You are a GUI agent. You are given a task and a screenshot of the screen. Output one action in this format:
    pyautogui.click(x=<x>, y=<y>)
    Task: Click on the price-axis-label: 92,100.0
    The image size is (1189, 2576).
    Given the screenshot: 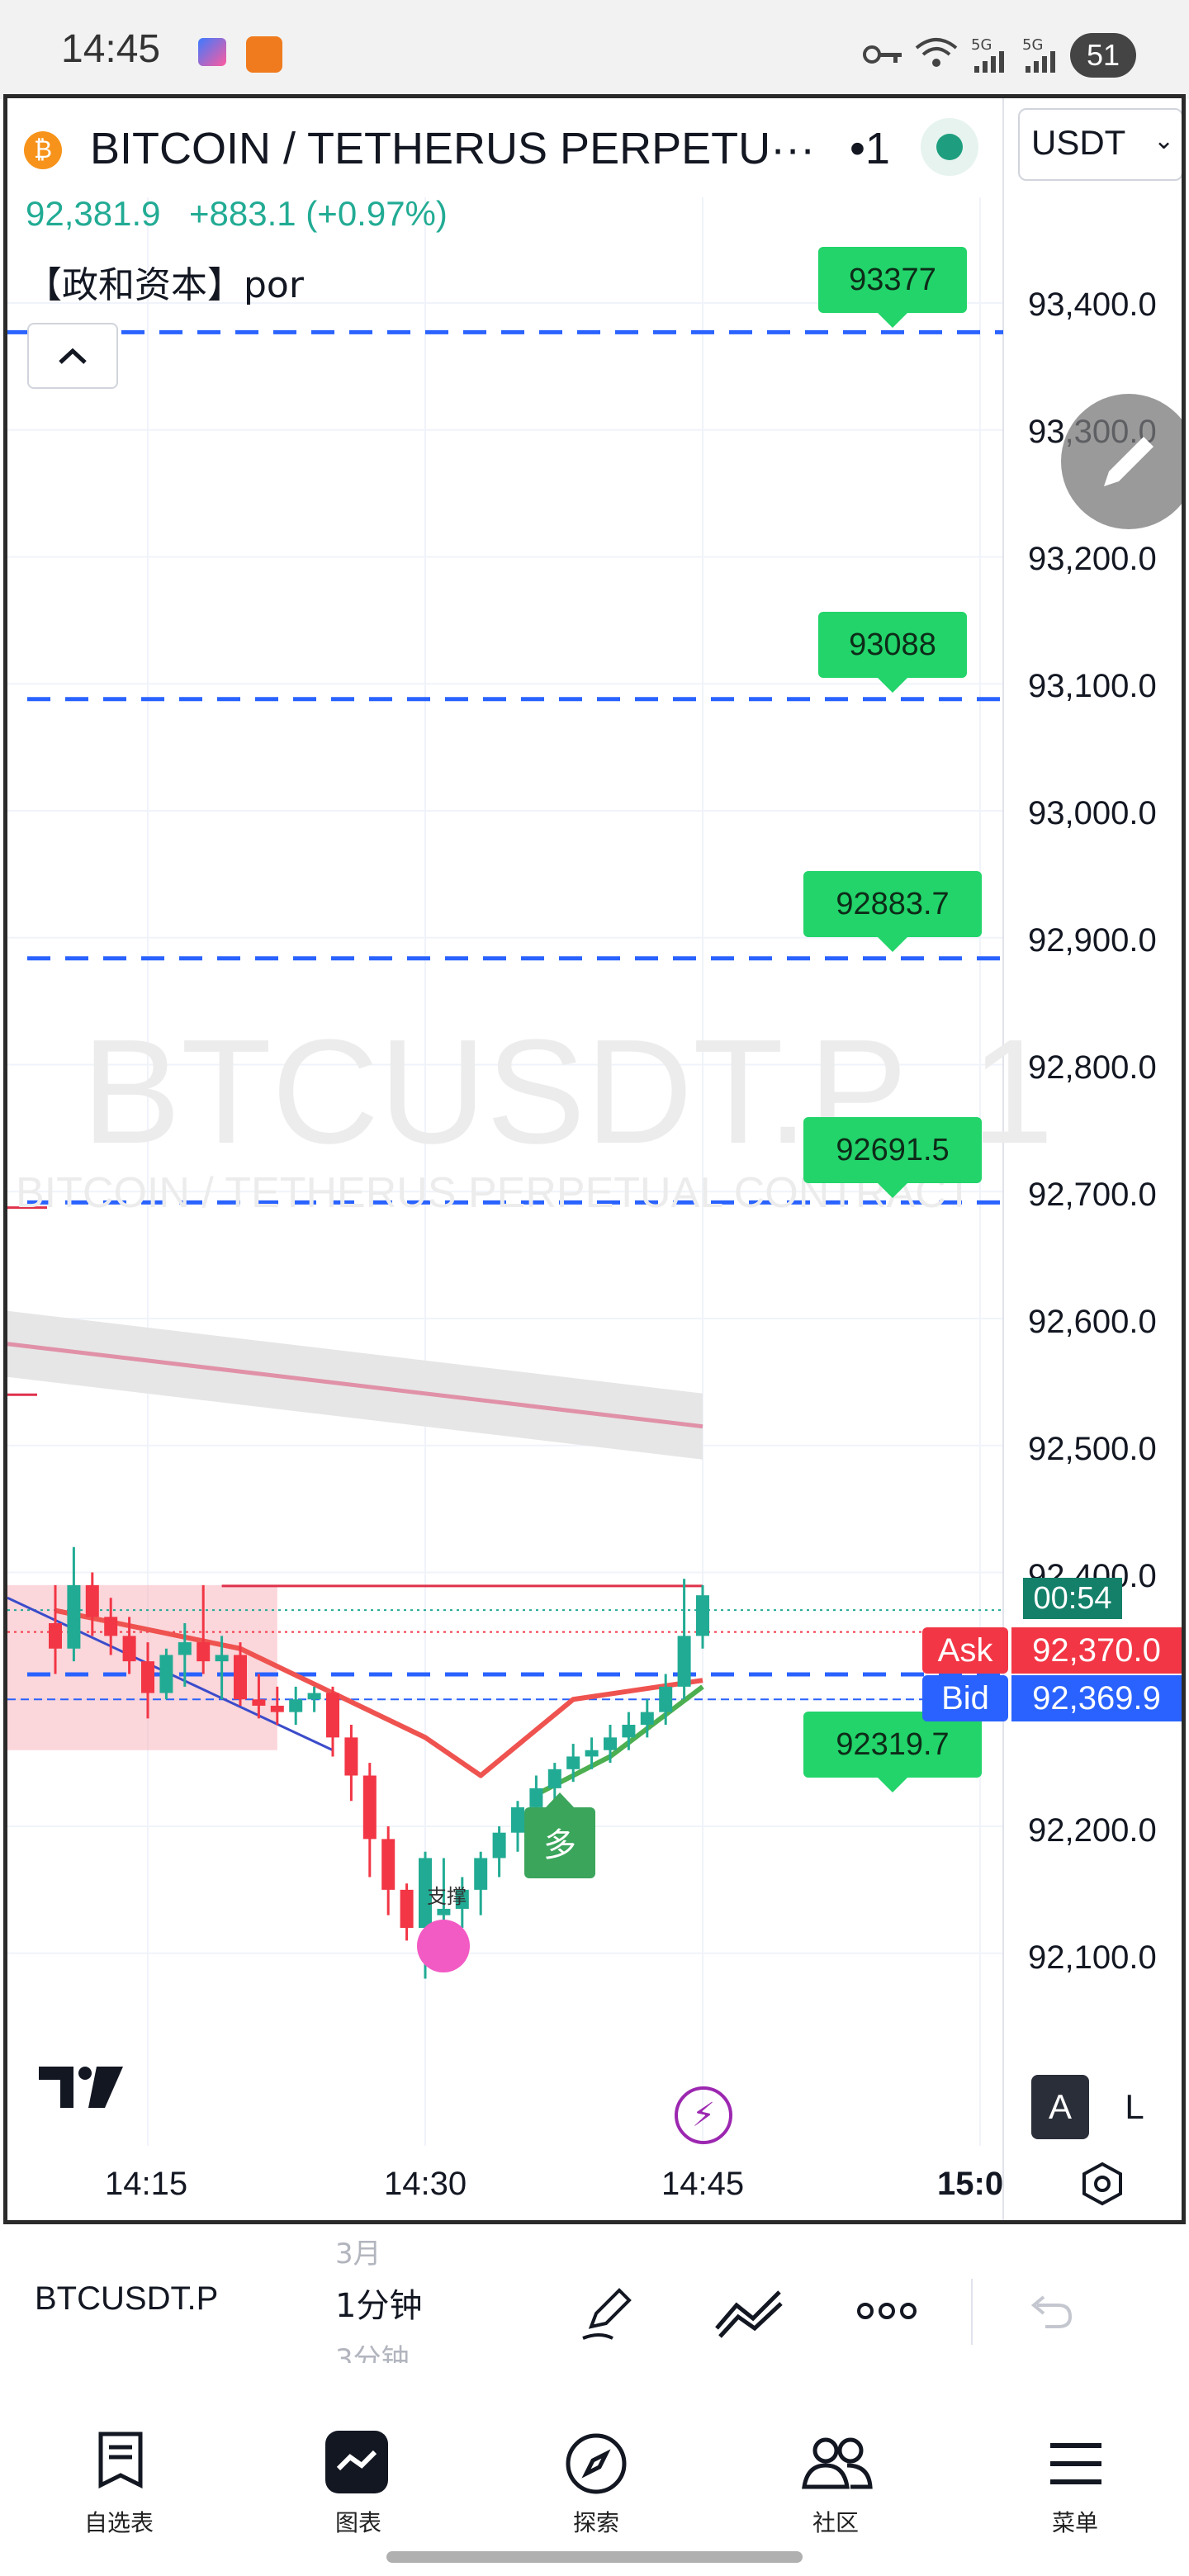 What is the action you would take?
    pyautogui.click(x=1092, y=1957)
    